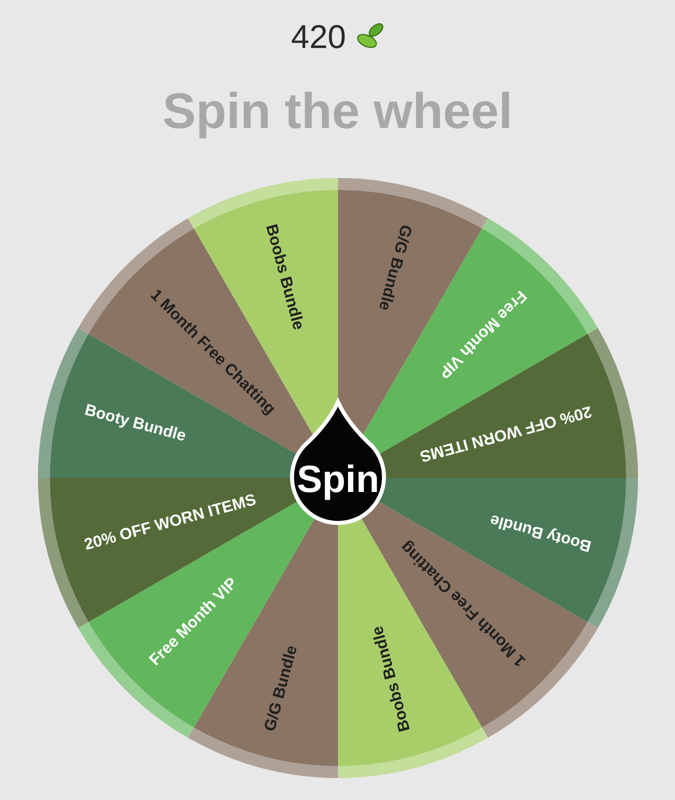 Image resolution: width=675 pixels, height=800 pixels. Describe the element at coordinates (338, 462) in the screenshot. I see `spin-button: Spin` at that location.